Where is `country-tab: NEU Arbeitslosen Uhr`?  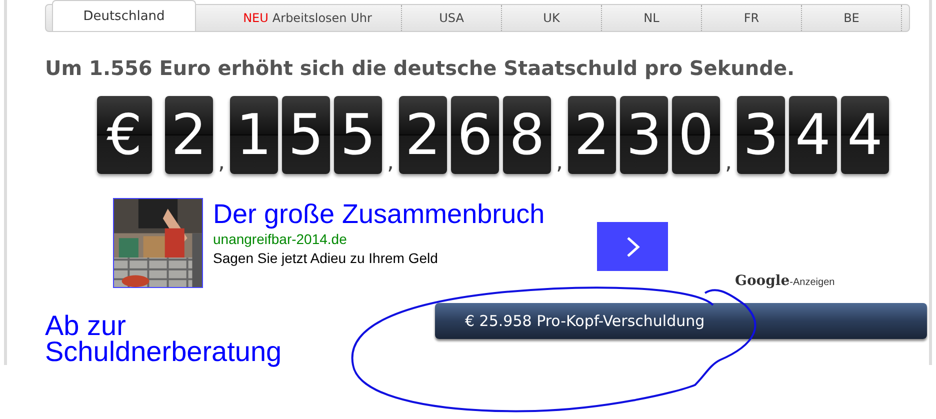
country-tab: NEU Arbeitslosen Uhr is located at coordinates (308, 18).